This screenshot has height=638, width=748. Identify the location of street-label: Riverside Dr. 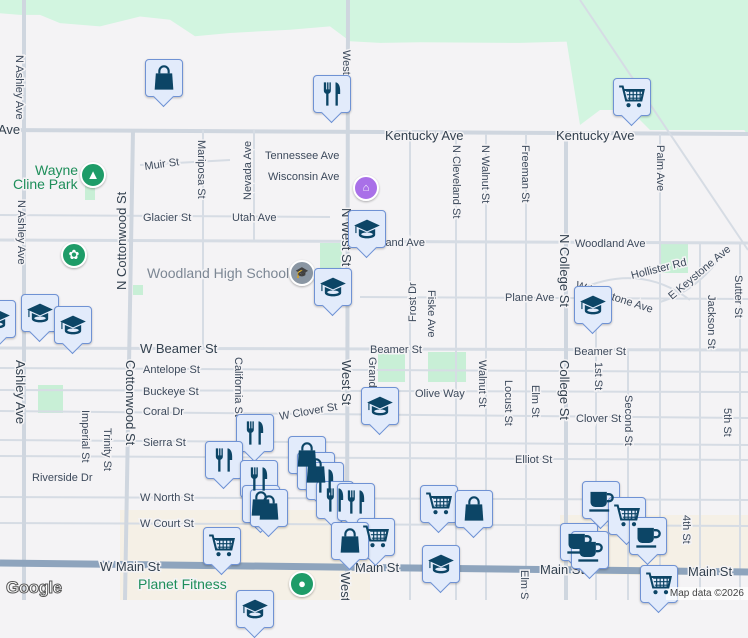
(62, 478).